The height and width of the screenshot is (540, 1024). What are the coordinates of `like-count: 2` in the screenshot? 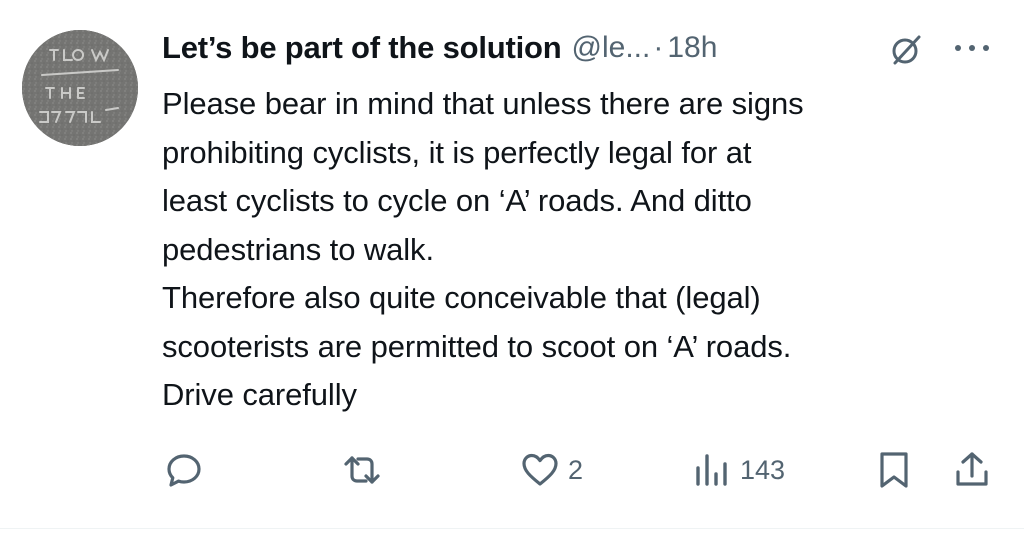 It's located at (576, 469).